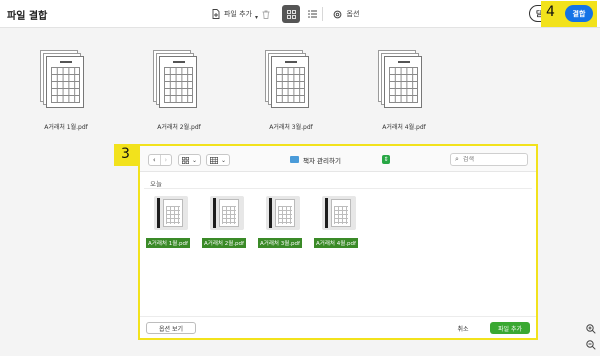 The image size is (600, 356). What do you see at coordinates (337, 14) in the screenshot?
I see `gear-icon` at bounding box center [337, 14].